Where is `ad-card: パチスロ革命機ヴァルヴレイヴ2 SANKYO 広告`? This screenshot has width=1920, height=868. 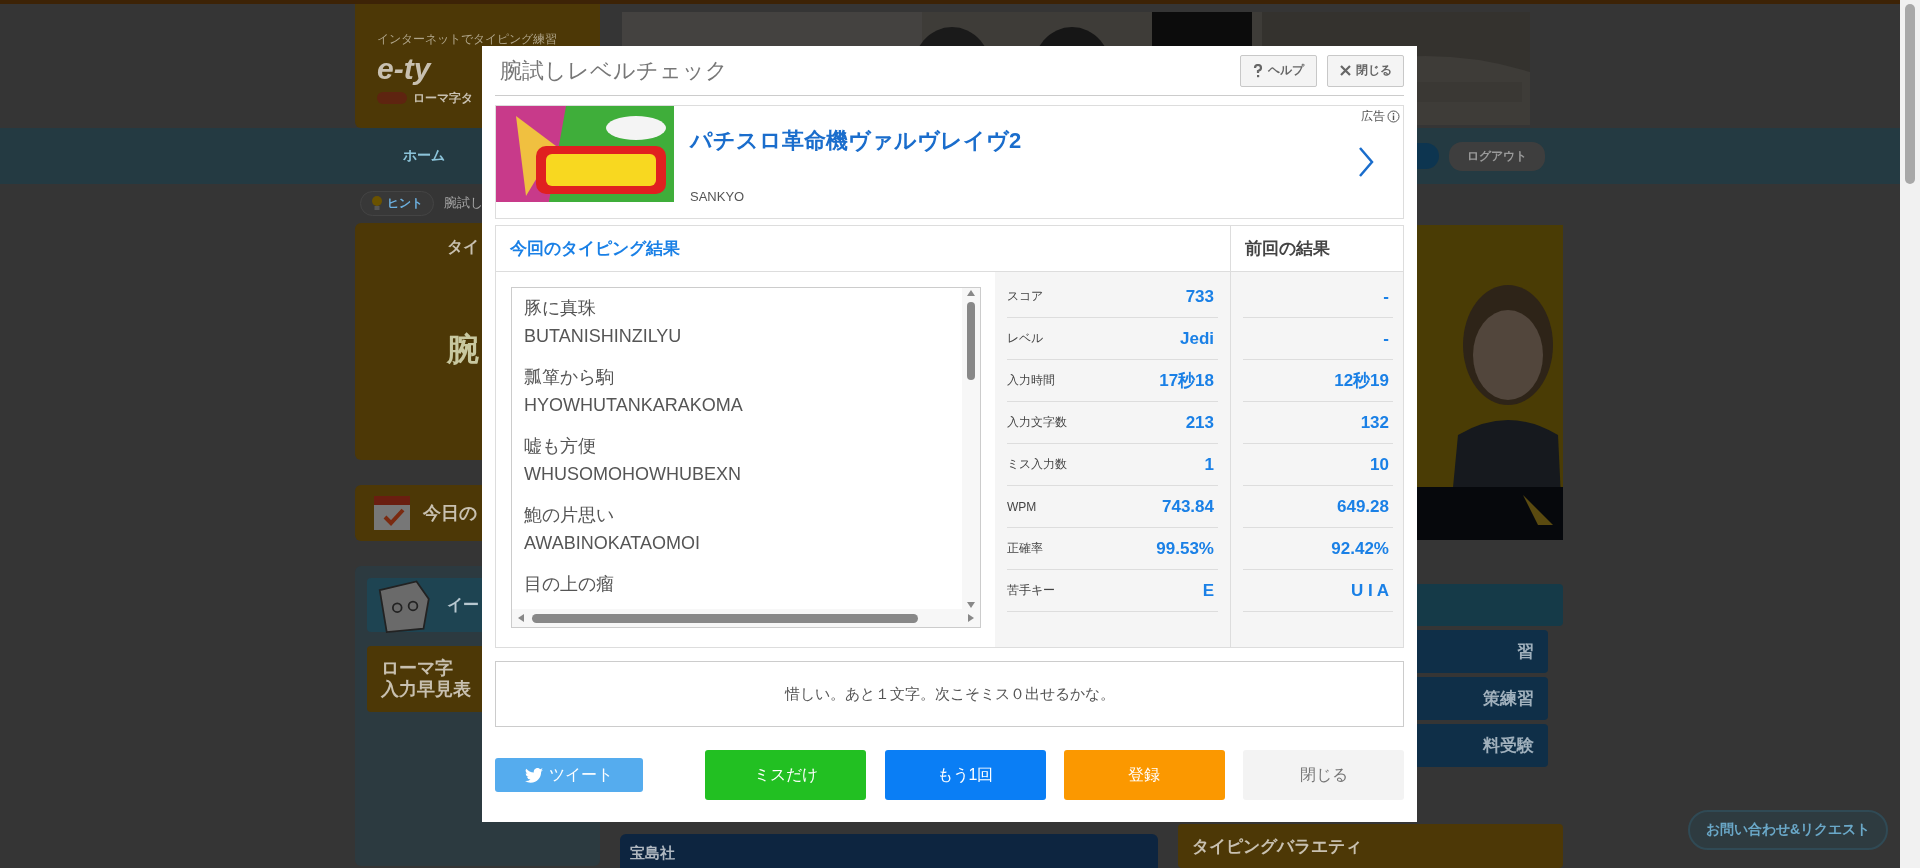
ad-card: パチスロ革命機ヴァルヴレイヴ2 SANKYO 広告 is located at coordinates (949, 162).